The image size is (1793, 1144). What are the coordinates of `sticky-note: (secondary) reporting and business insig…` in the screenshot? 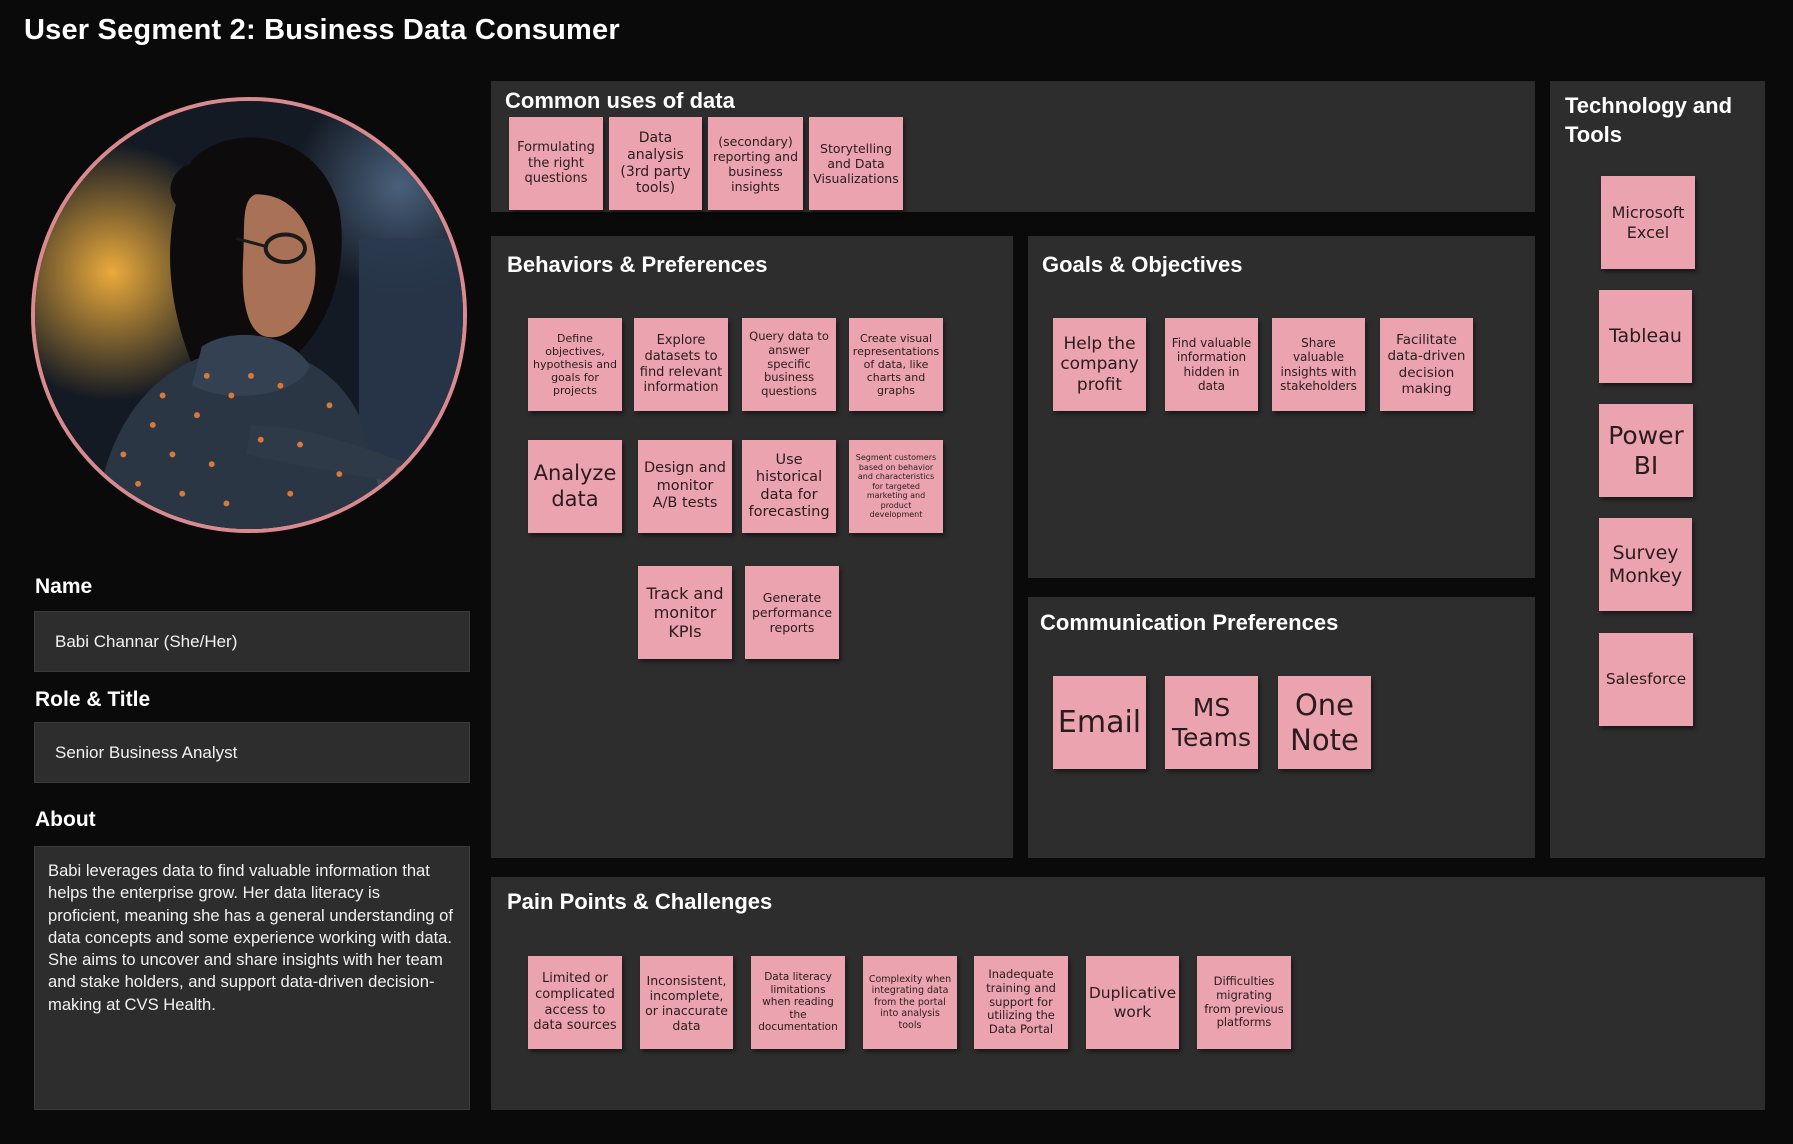 It's located at (755, 163).